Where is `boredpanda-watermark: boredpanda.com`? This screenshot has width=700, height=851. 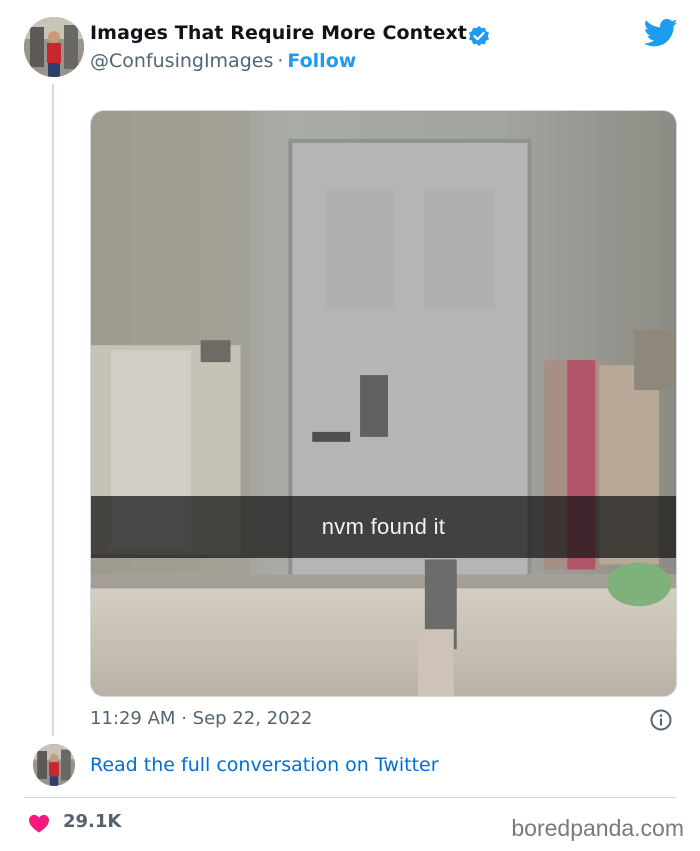
boredpanda-watermark: boredpanda.com is located at coordinates (597, 828).